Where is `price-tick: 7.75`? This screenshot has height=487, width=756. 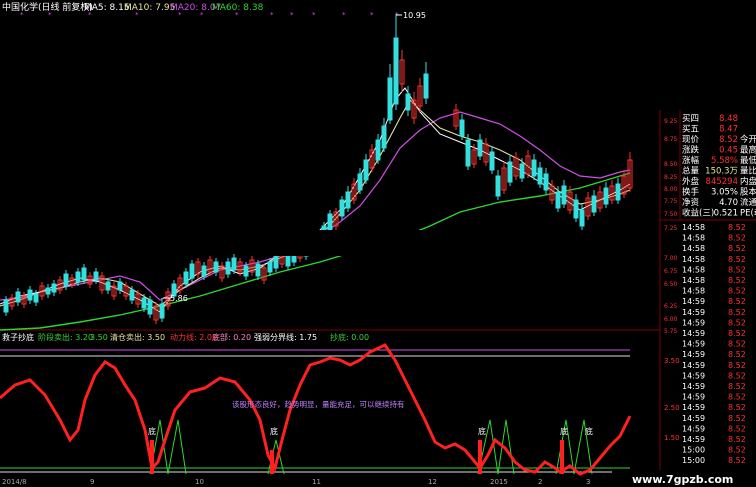
price-tick: 7.75 is located at coordinates (671, 201).